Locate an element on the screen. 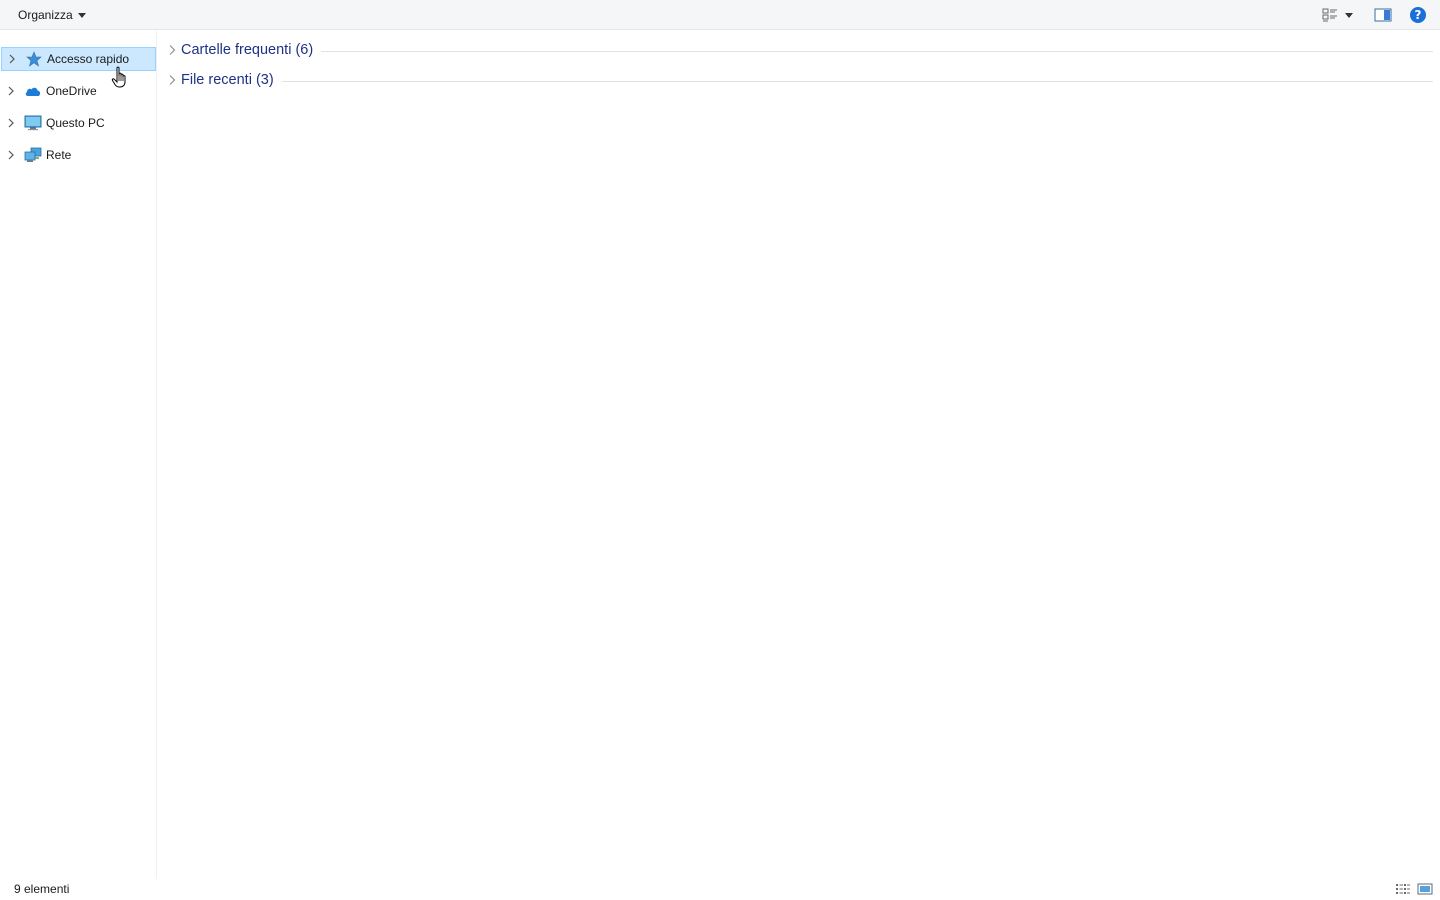  cloud-icon is located at coordinates (33, 91).